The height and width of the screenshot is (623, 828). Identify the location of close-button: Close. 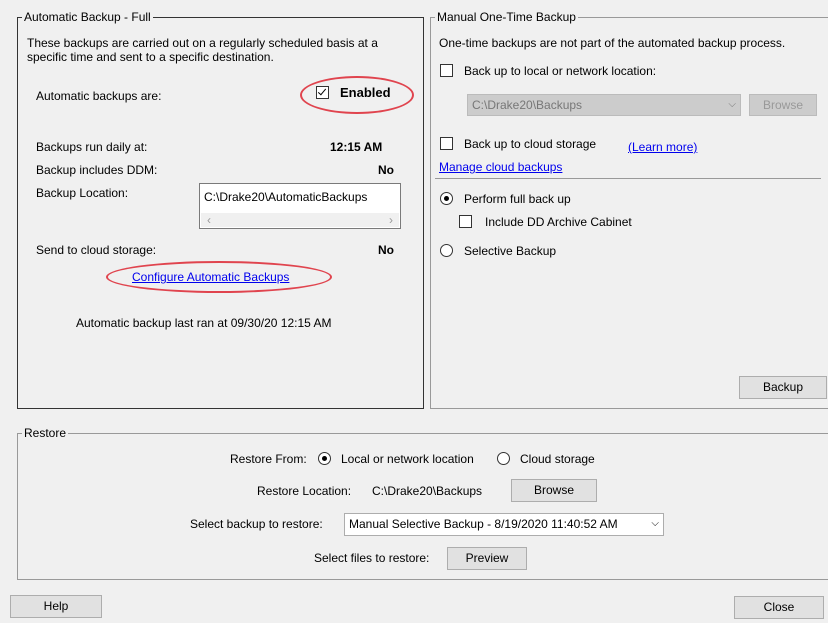
(779, 607).